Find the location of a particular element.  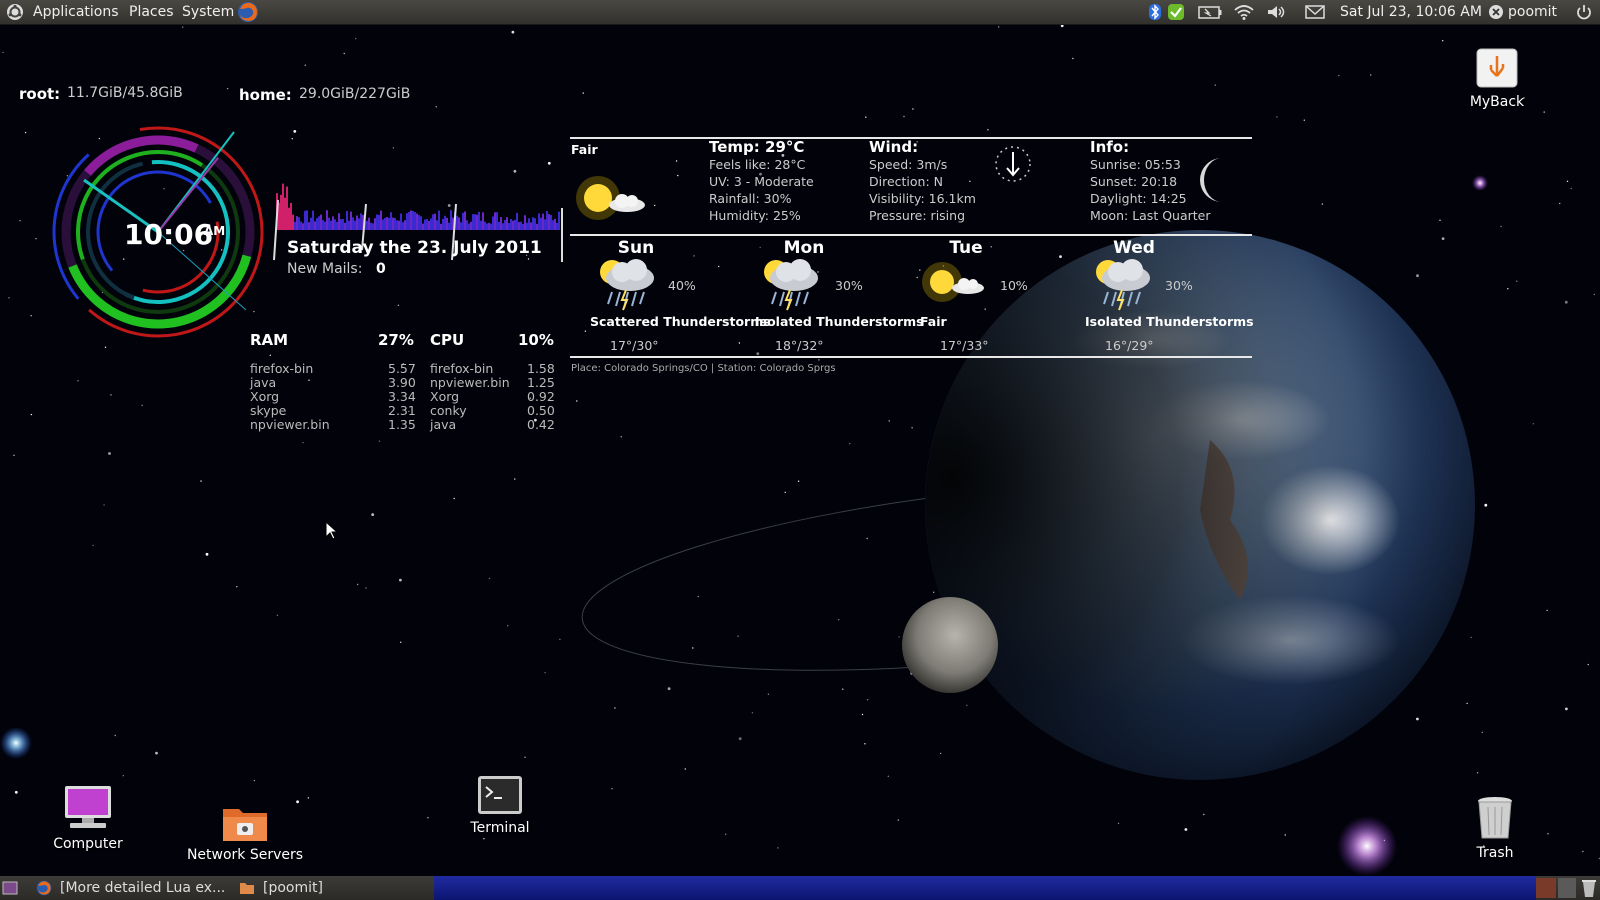

network-servers-label: Network Servers is located at coordinates (245, 855).